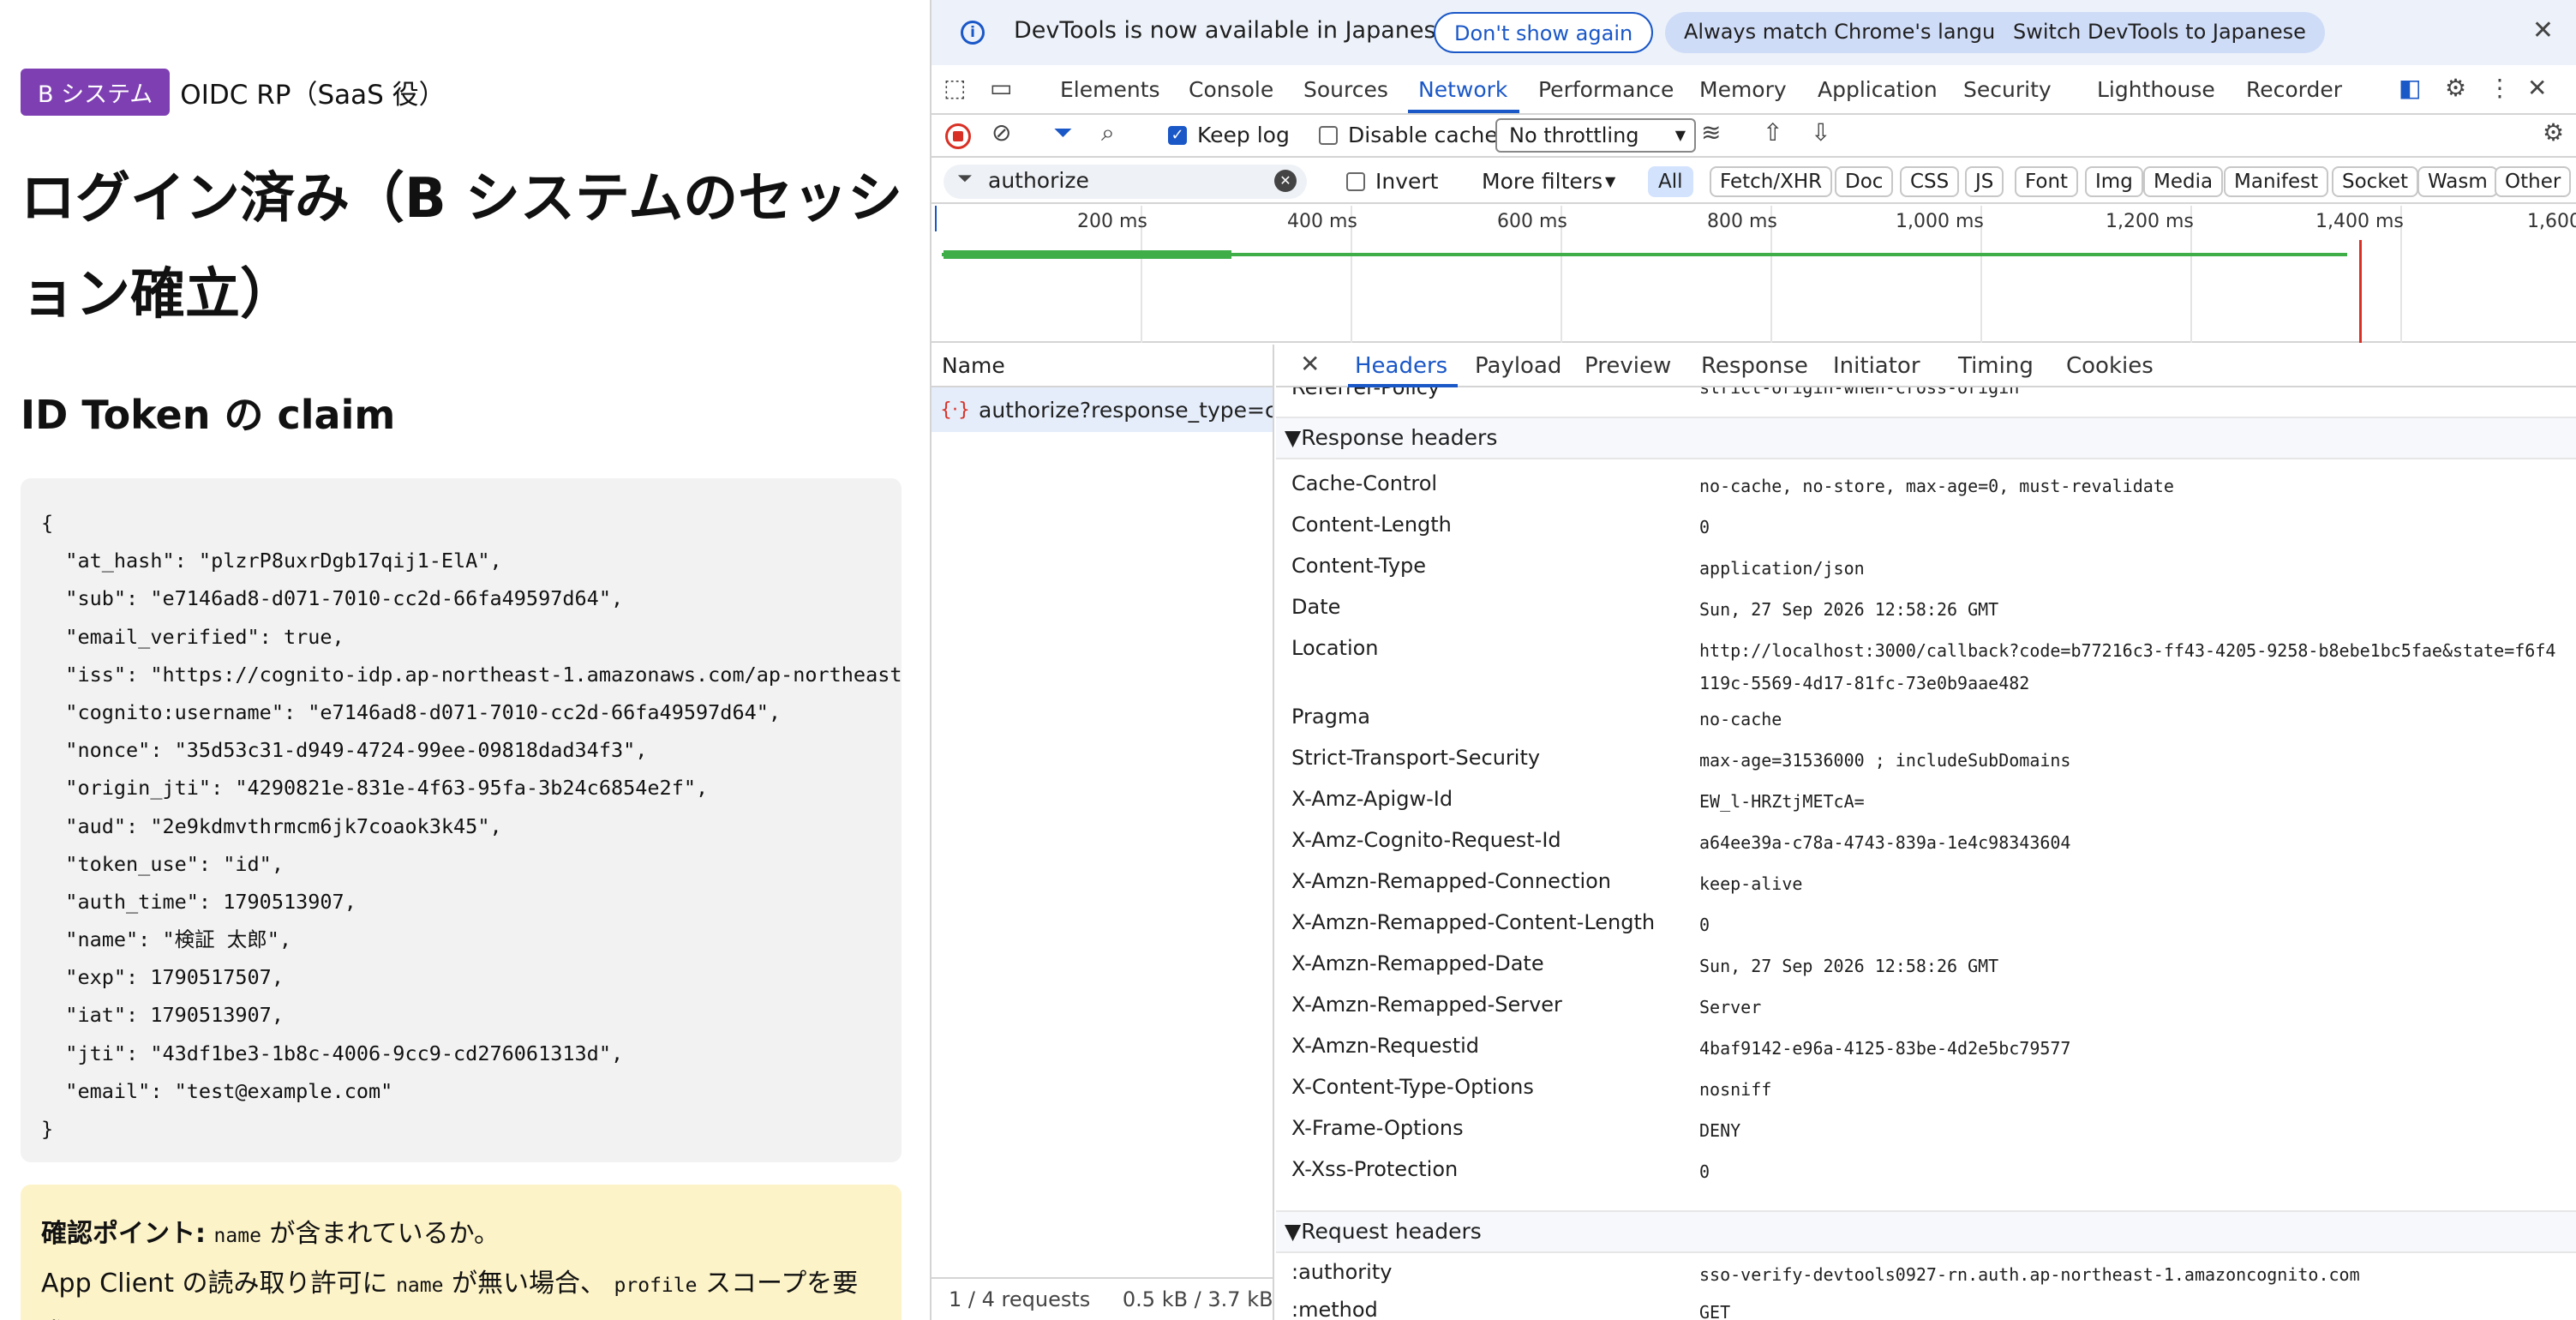 This screenshot has width=2576, height=1320. I want to click on chip-css: CSS, so click(1930, 181).